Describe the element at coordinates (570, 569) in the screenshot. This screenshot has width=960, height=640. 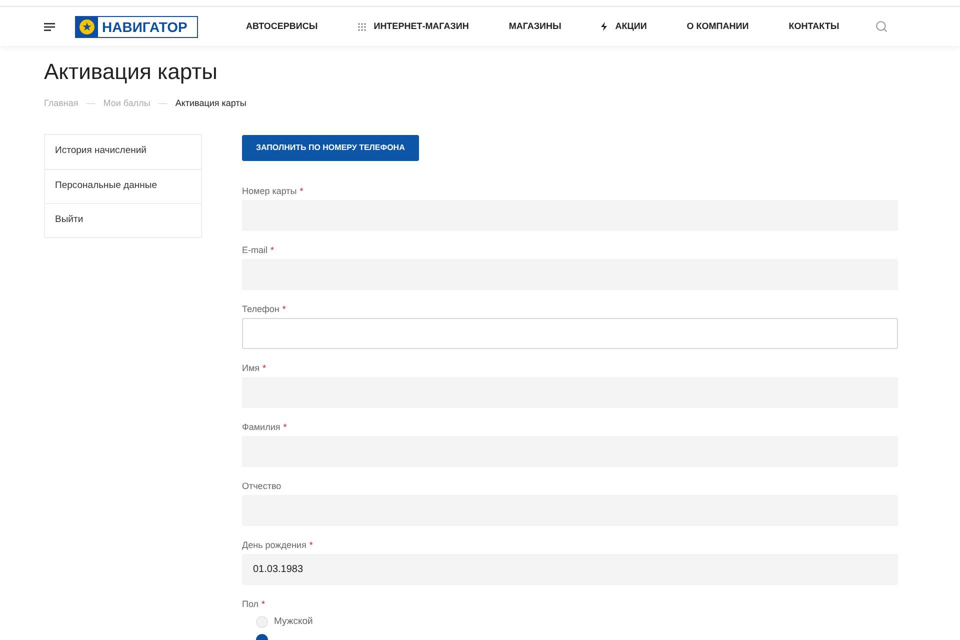
I see `input-field: 01.03.1983` at that location.